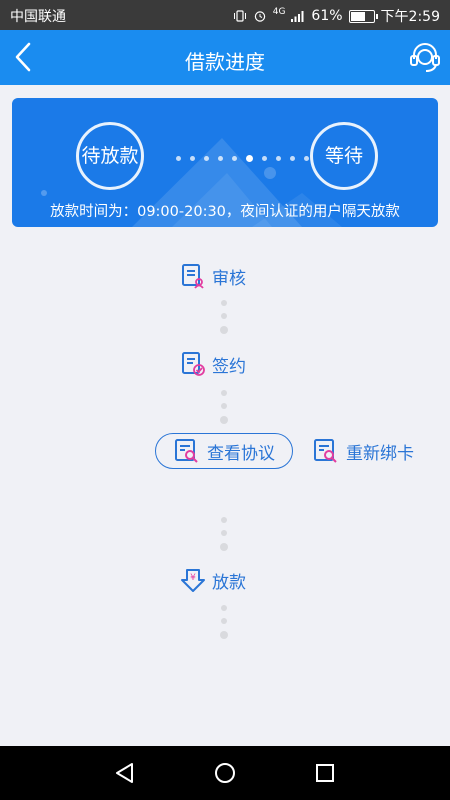  I want to click on document-sign-icon, so click(193, 364).